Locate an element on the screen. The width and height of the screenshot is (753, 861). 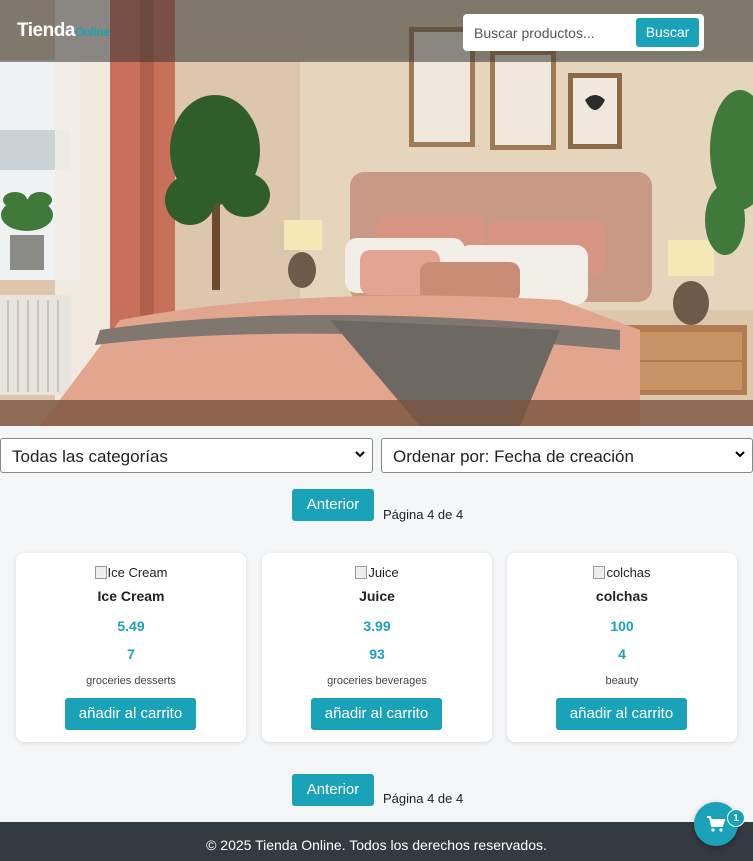
product-stock: 4 is located at coordinates (622, 654).